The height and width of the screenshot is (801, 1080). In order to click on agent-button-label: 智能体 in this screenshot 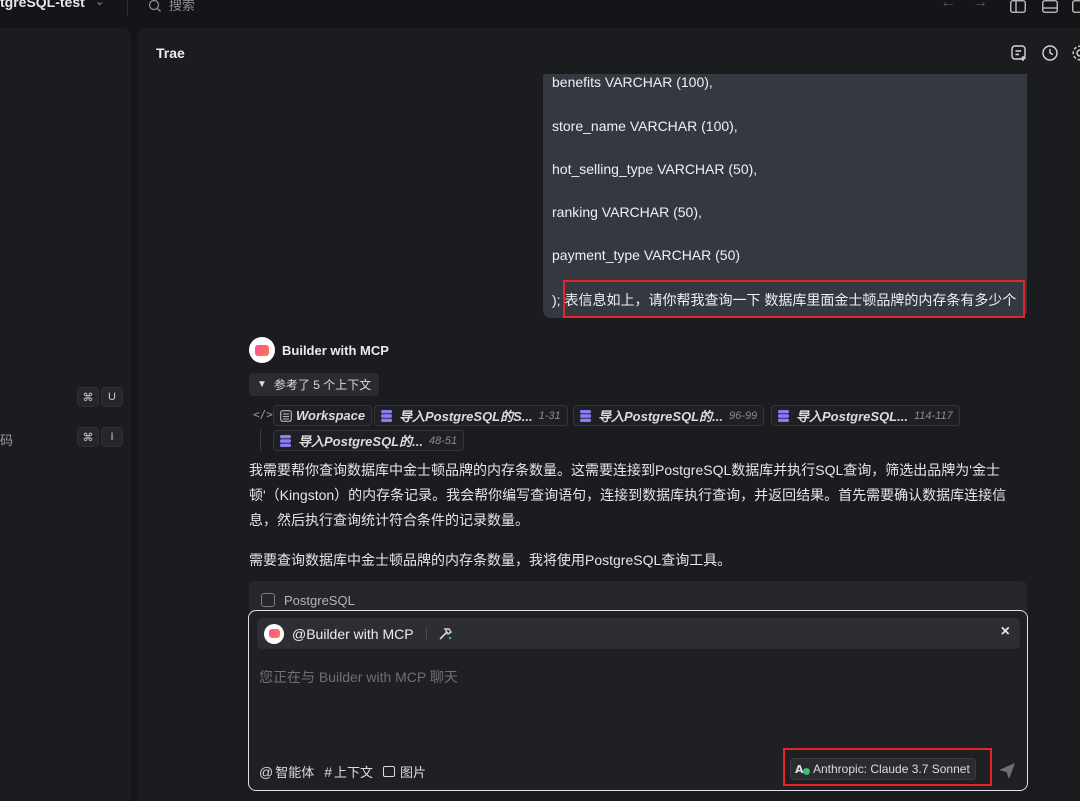, I will do `click(295, 772)`.